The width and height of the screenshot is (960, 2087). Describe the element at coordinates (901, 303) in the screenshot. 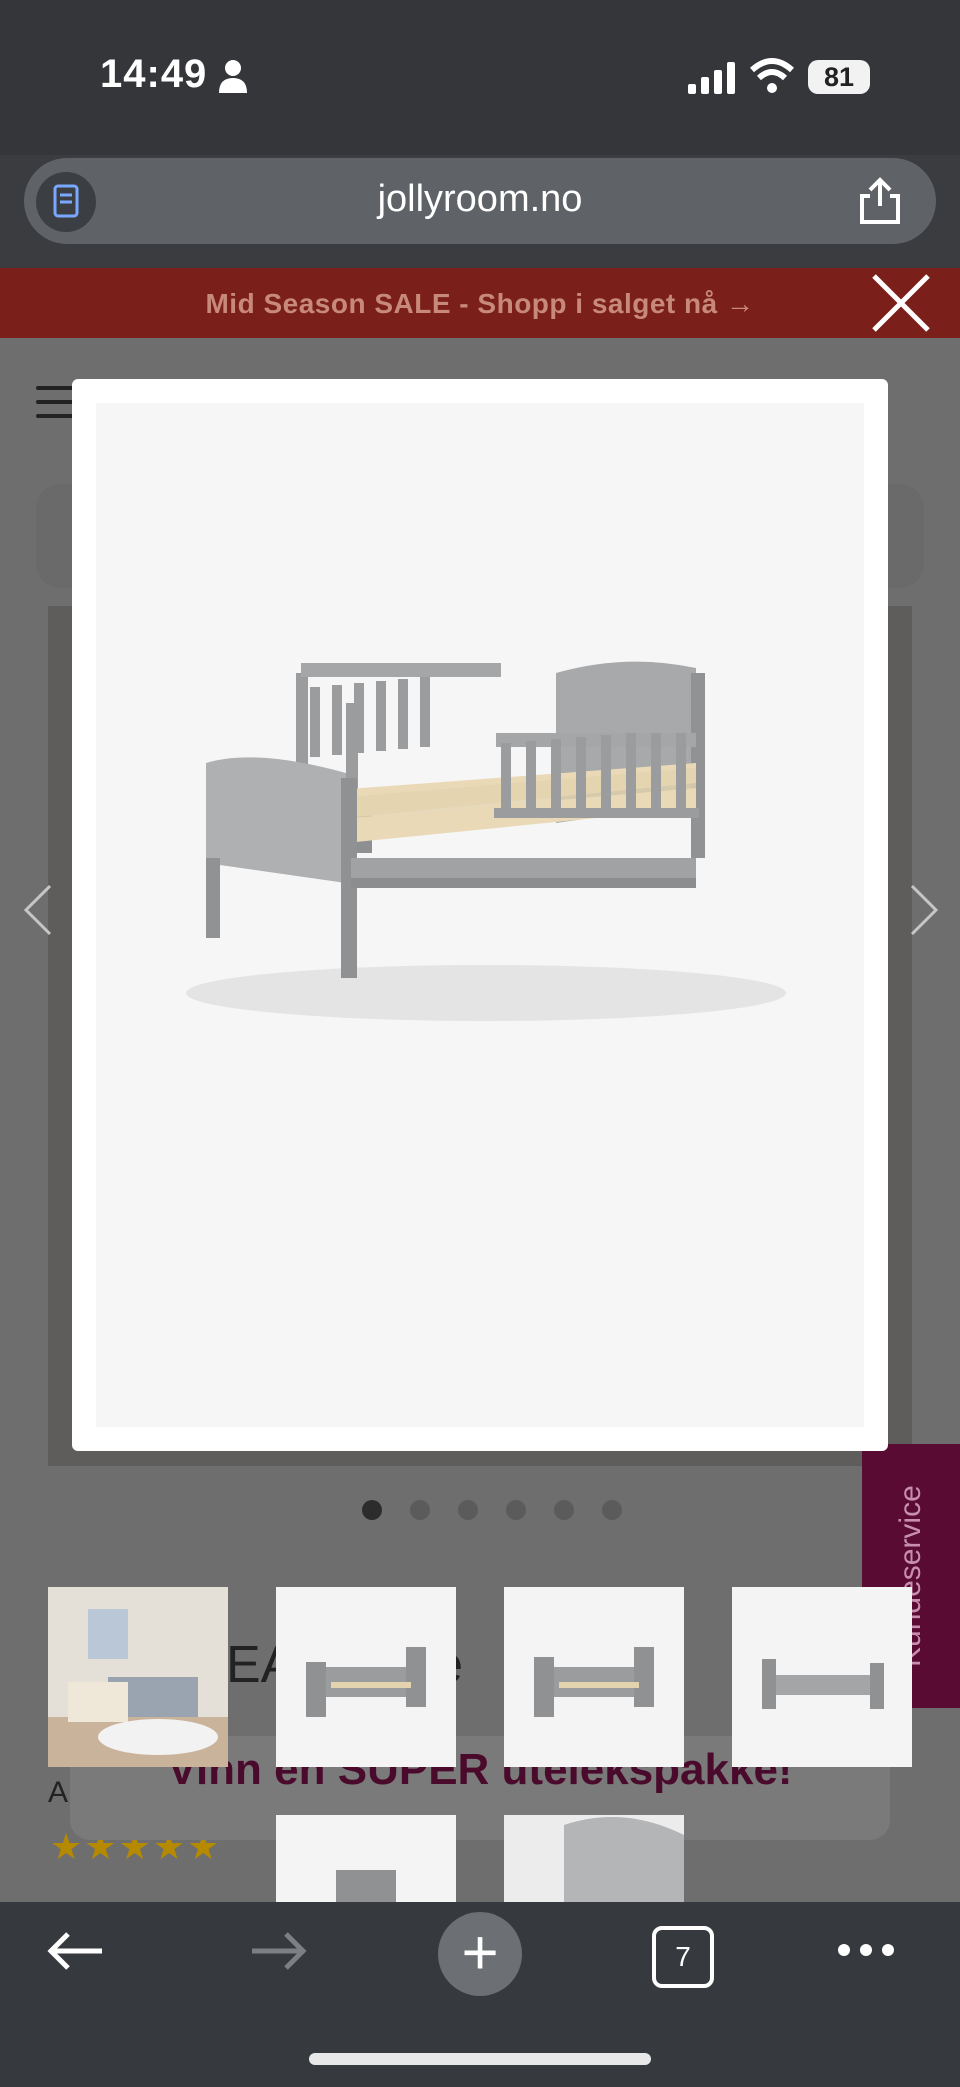

I see `close-icon` at that location.